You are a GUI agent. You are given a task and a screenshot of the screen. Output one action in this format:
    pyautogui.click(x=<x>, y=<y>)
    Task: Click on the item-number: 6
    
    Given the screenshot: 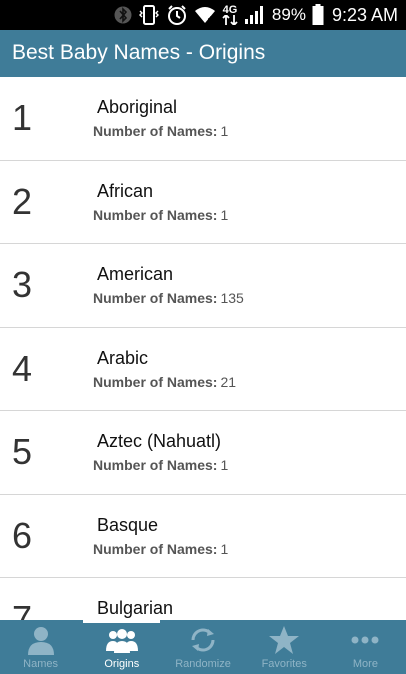 What is the action you would take?
    pyautogui.click(x=22, y=535)
    